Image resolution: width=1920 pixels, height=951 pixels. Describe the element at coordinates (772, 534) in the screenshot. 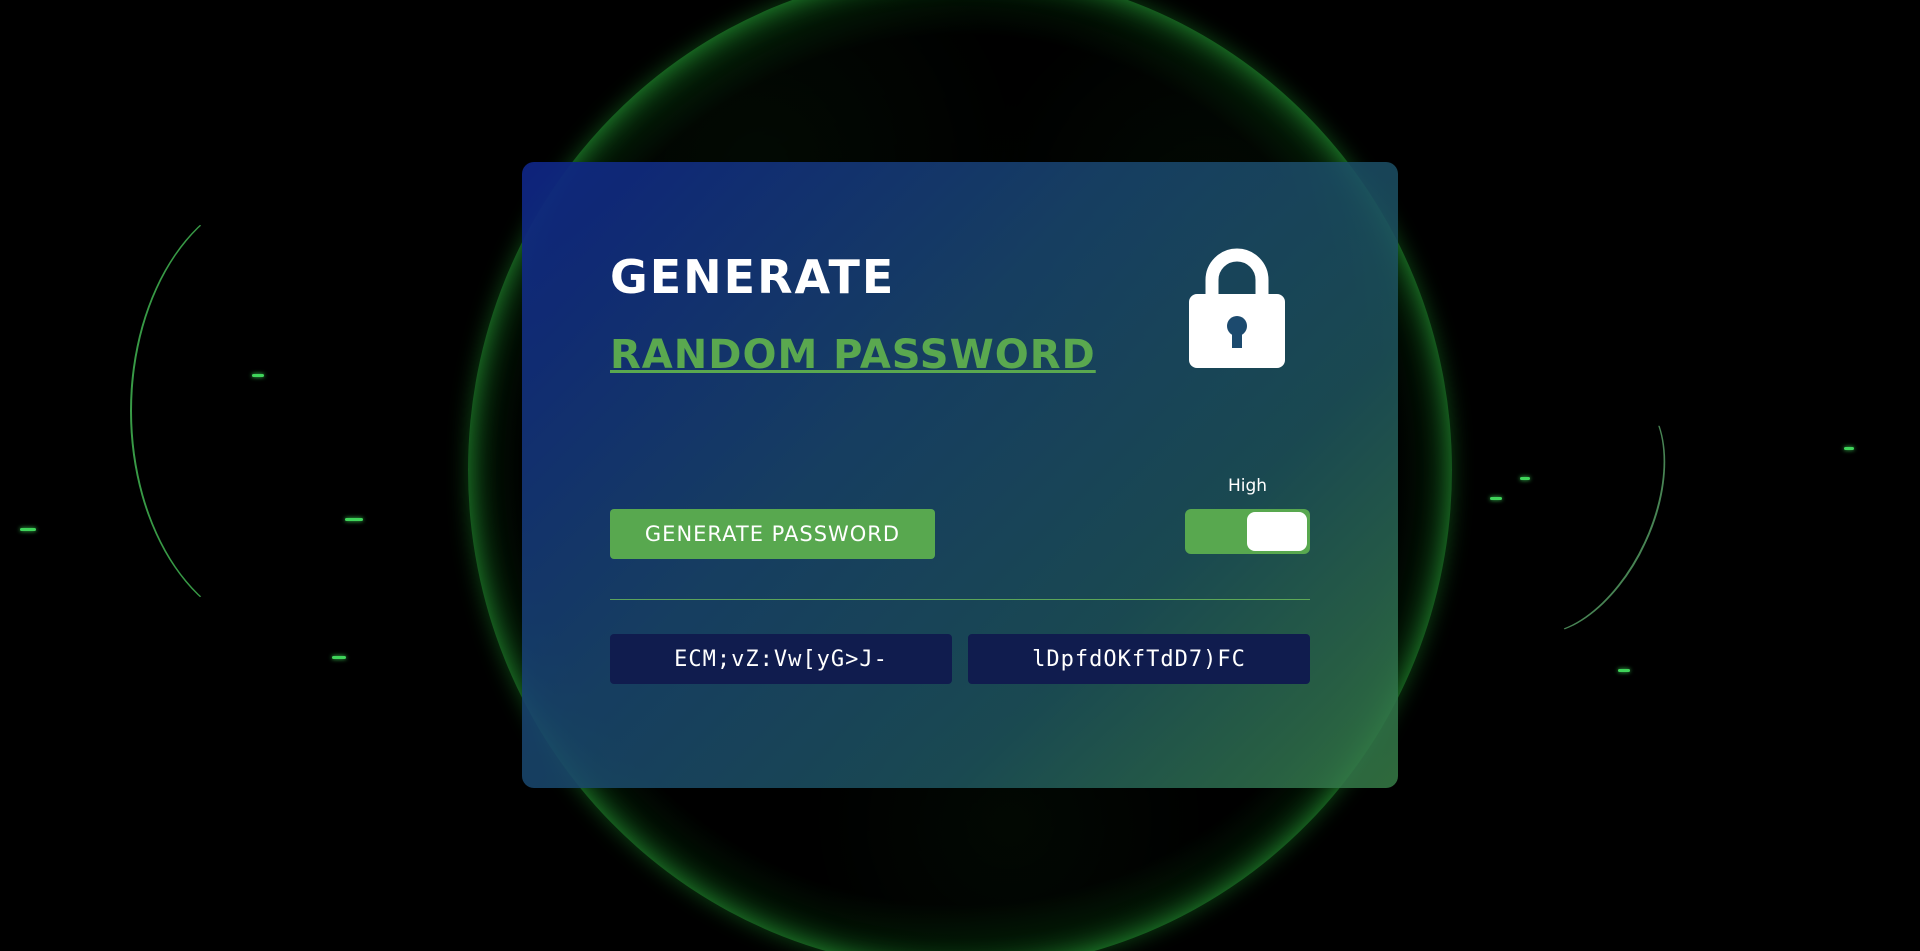

I see `generate-password-button: GENERATE PASSWORD` at that location.